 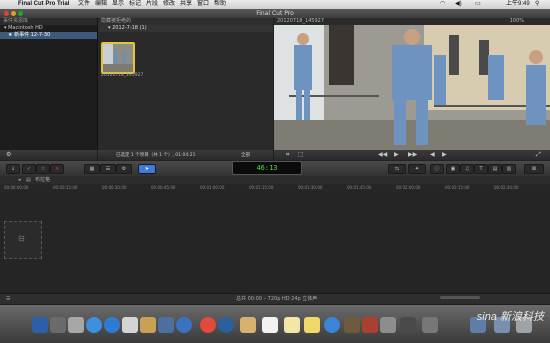 What do you see at coordinates (112, 325) in the screenshot?
I see `safari-icon` at bounding box center [112, 325].